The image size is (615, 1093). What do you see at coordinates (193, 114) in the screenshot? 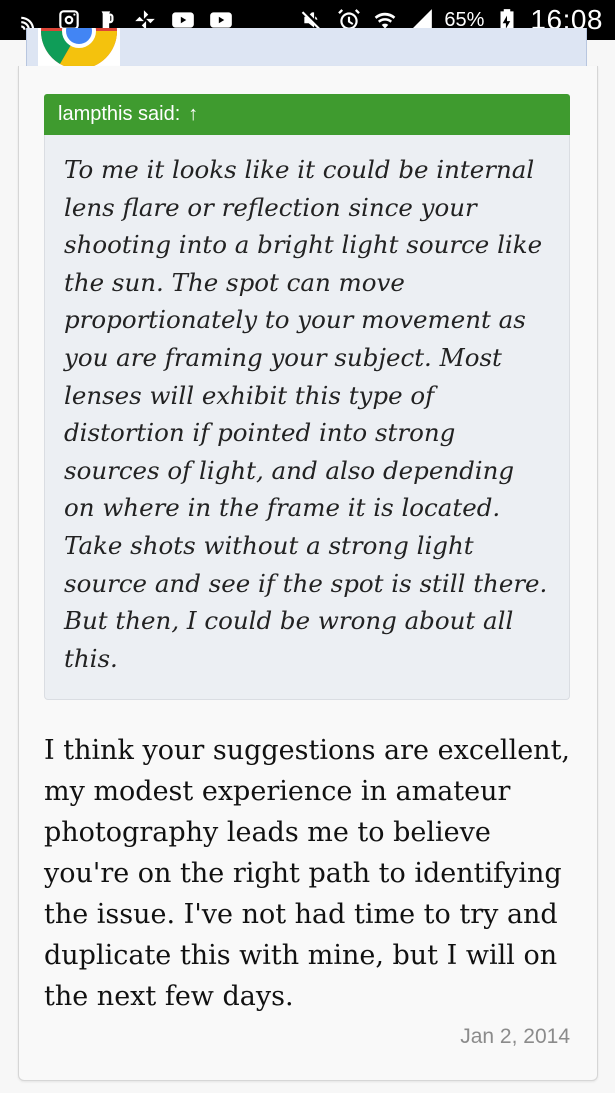
I see `jump-to-quote-icon: ↑` at bounding box center [193, 114].